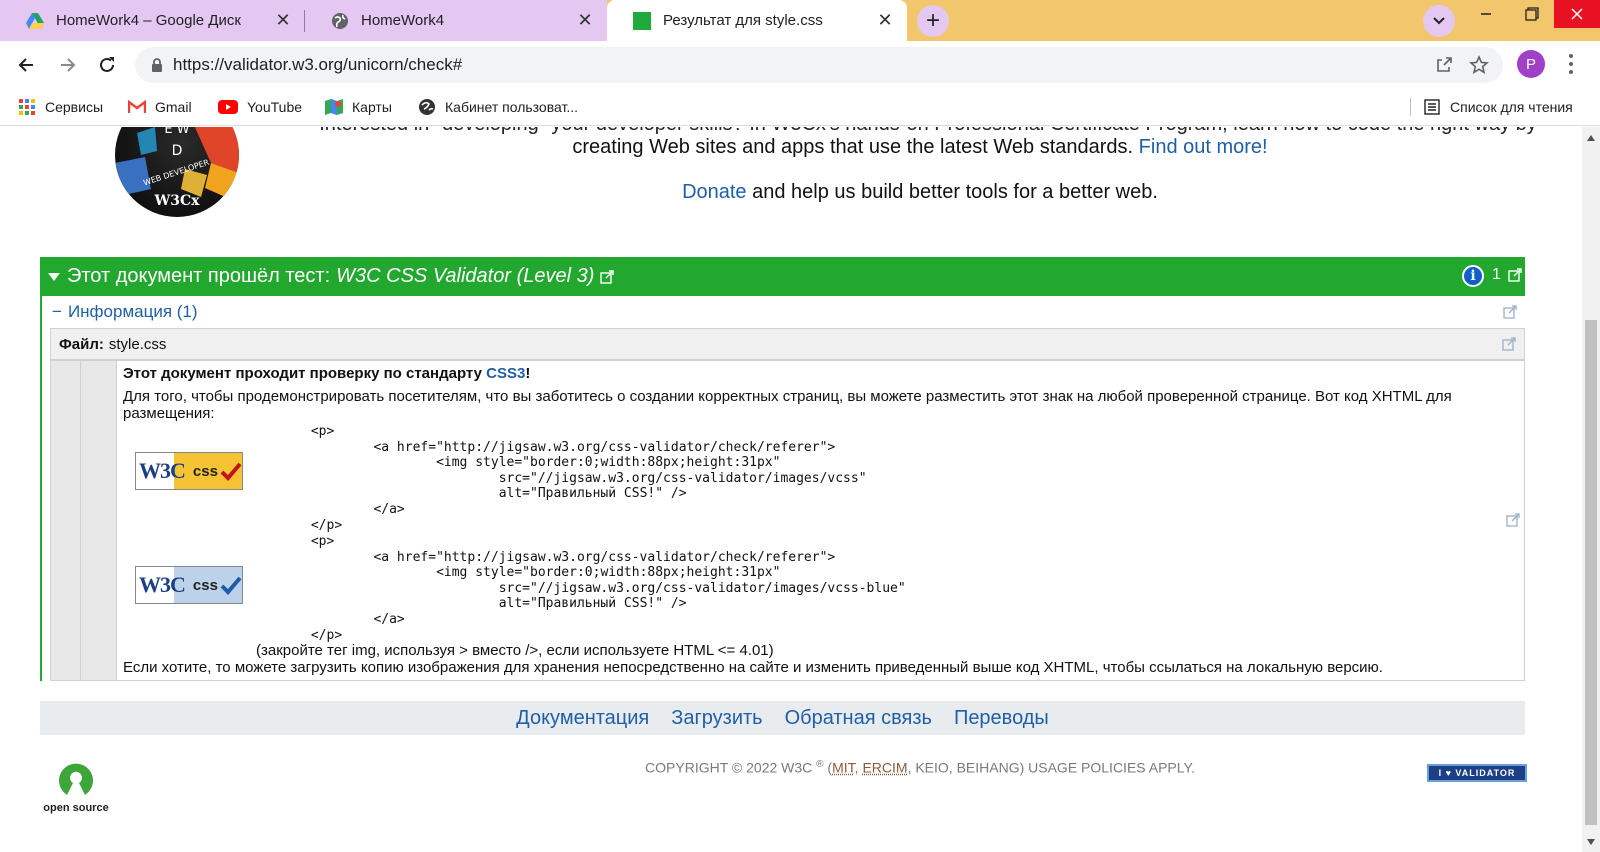  What do you see at coordinates (843, 768) in the screenshot?
I see `mit-link: MIT` at bounding box center [843, 768].